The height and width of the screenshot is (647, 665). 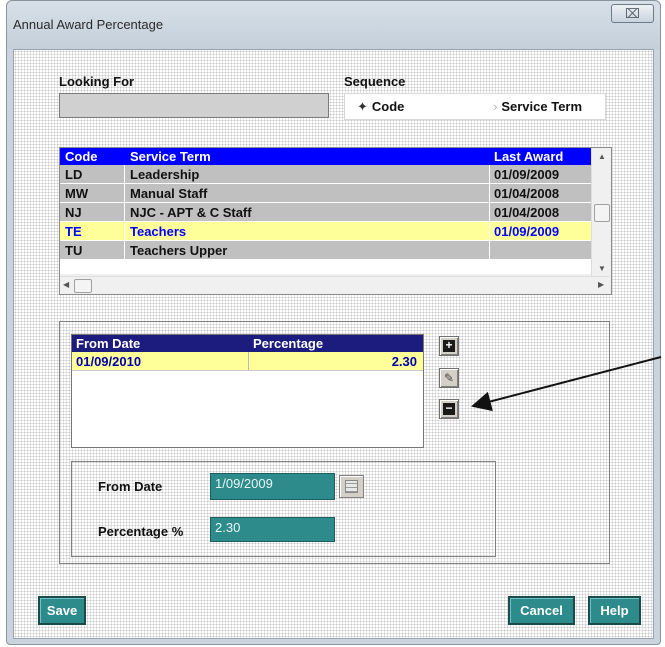 I want to click on annotation-arrow, so click(x=566, y=384).